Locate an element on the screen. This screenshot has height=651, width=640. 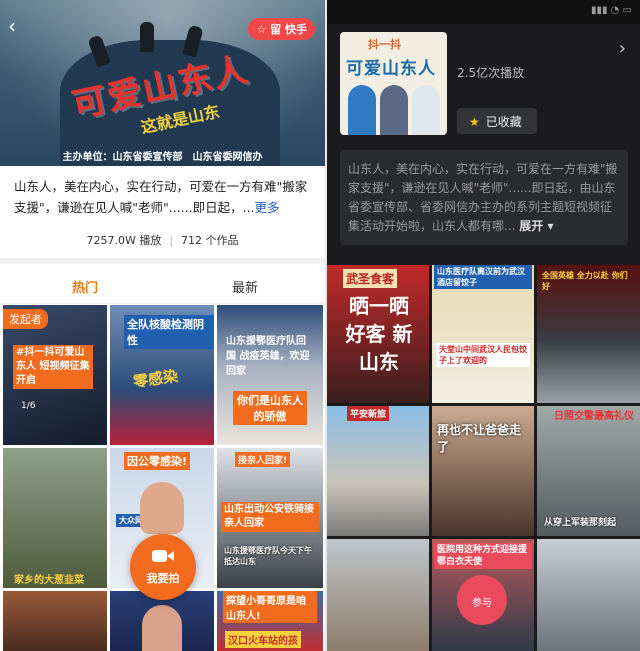
video-caption: 全国英雄 全力以赴 你们好 is located at coordinates (585, 281).